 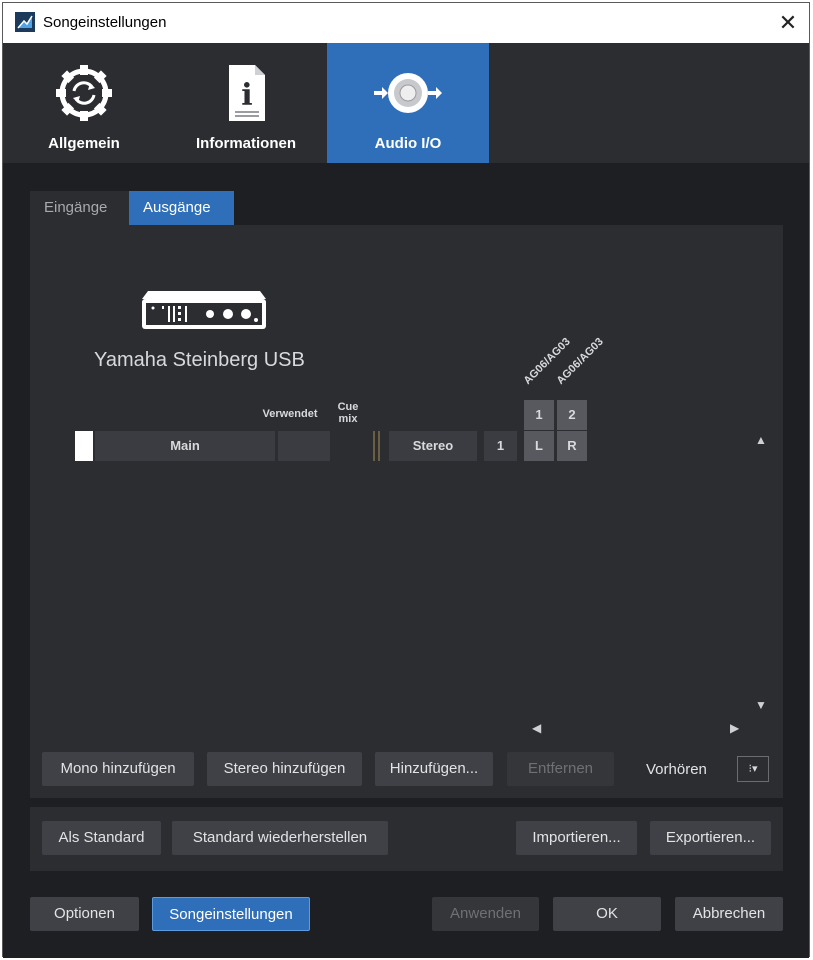 I want to click on title-bar: Songeinstellungen ✕, so click(x=406, y=23).